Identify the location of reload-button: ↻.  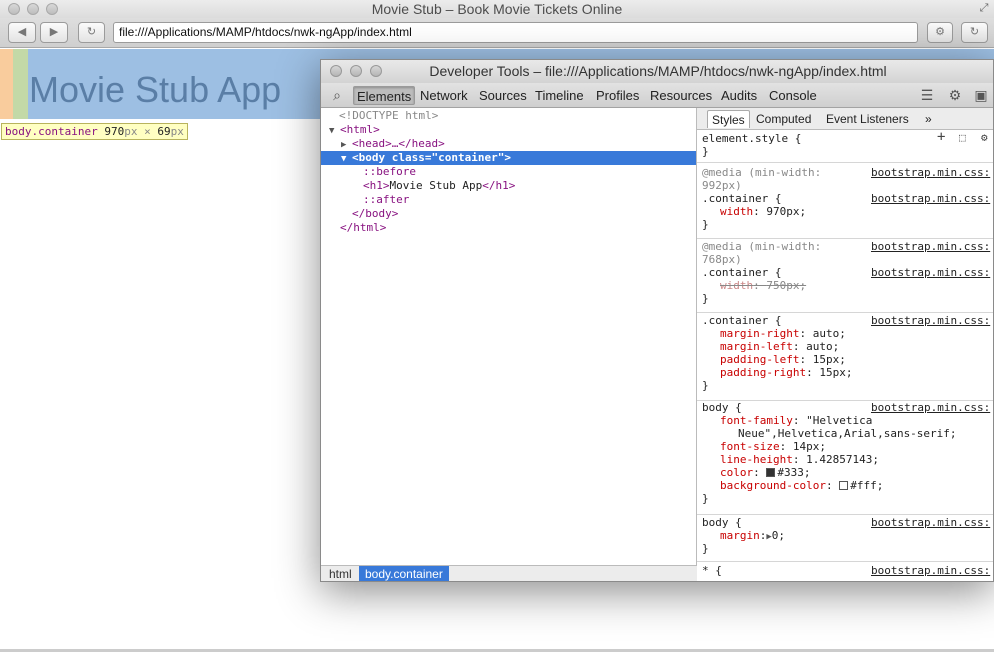
(91, 32).